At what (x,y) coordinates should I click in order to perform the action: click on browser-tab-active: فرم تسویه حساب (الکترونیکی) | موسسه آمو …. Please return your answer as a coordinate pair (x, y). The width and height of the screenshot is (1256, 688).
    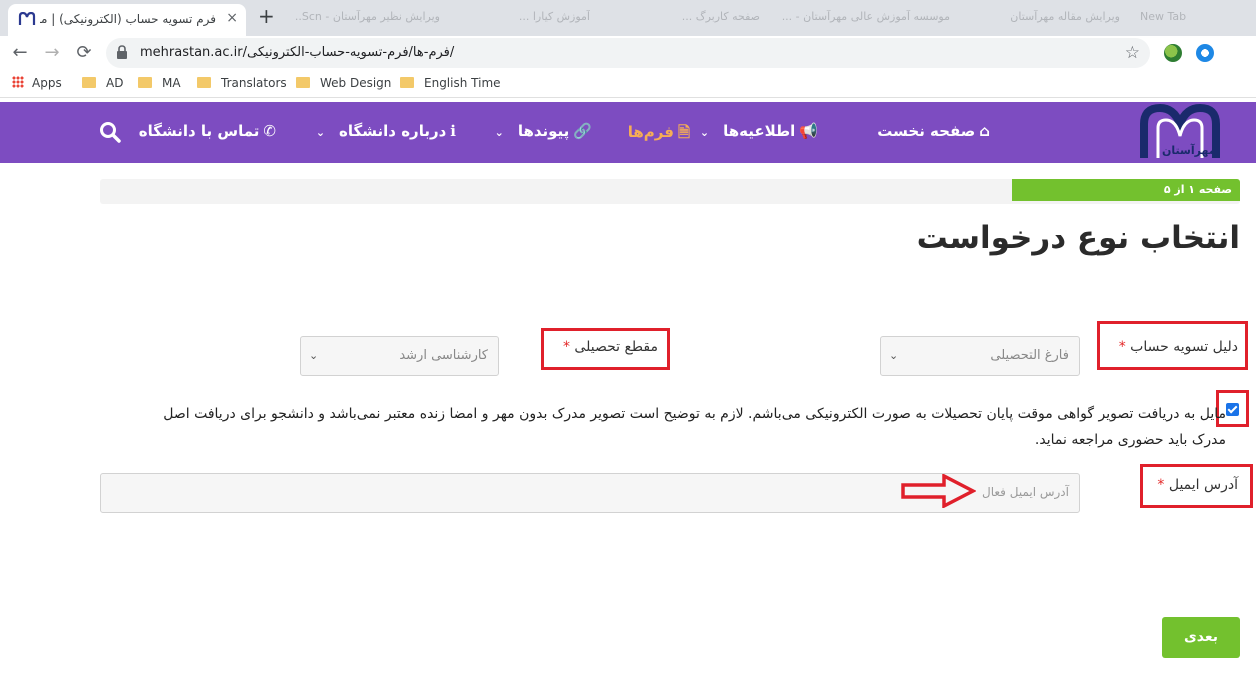
    Looking at the image, I should click on (127, 20).